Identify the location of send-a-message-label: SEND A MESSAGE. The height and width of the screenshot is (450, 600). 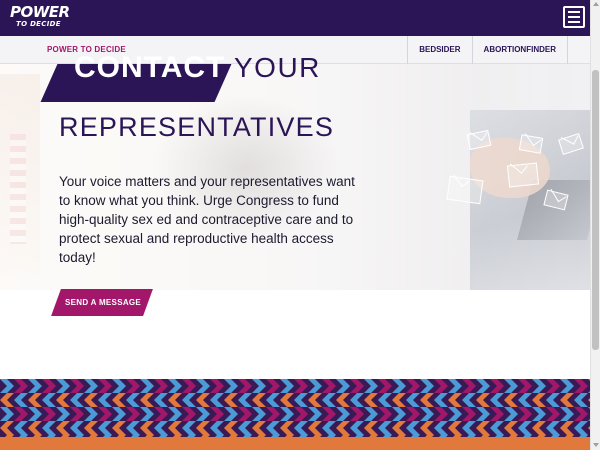
(103, 302).